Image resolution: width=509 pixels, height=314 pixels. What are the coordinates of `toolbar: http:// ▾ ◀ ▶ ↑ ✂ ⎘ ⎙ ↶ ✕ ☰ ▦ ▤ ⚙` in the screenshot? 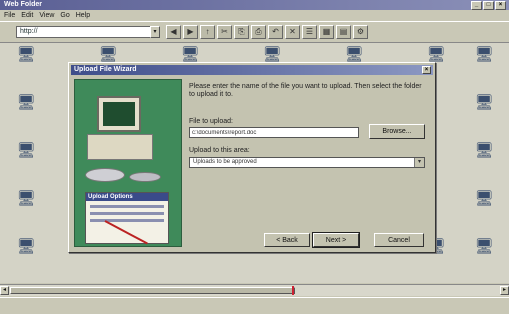 It's located at (254, 32).